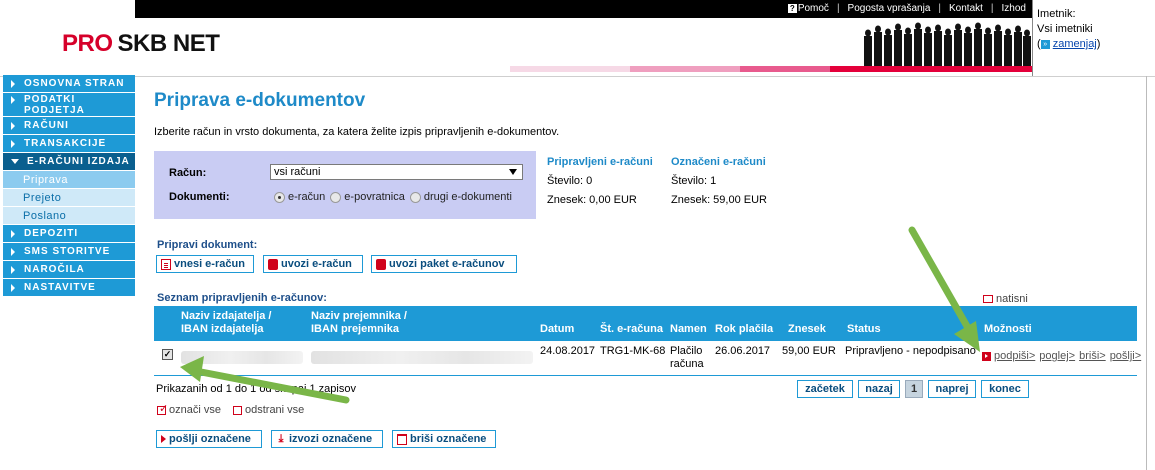 Image resolution: width=1155 pixels, height=470 pixels. Describe the element at coordinates (889, 8) in the screenshot. I see `faq-link: Pogosta vprašanja` at that location.